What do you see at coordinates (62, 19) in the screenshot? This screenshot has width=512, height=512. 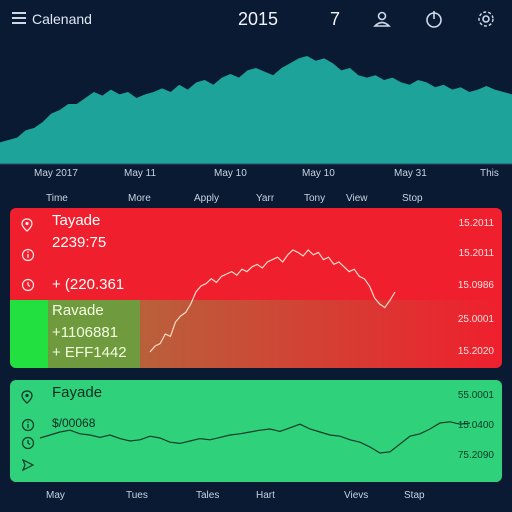 I see `app-title: Calenand` at bounding box center [62, 19].